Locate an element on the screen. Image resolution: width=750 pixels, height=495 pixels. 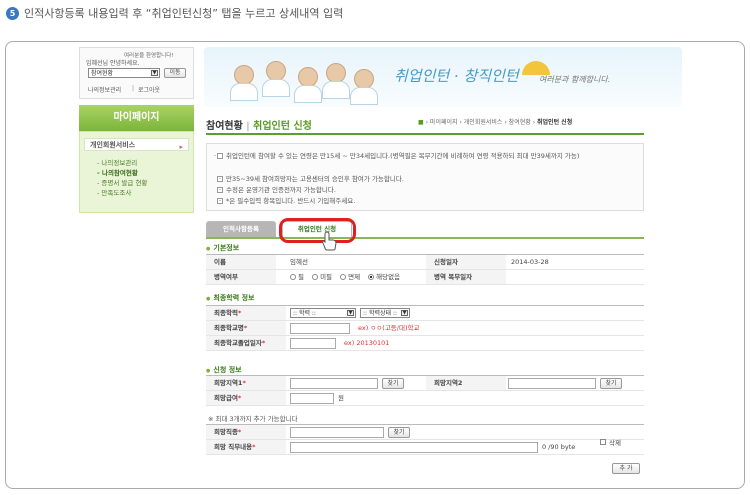
sidebar-item-certificates: - 증명서 발급 현황 is located at coordinates (122, 182).